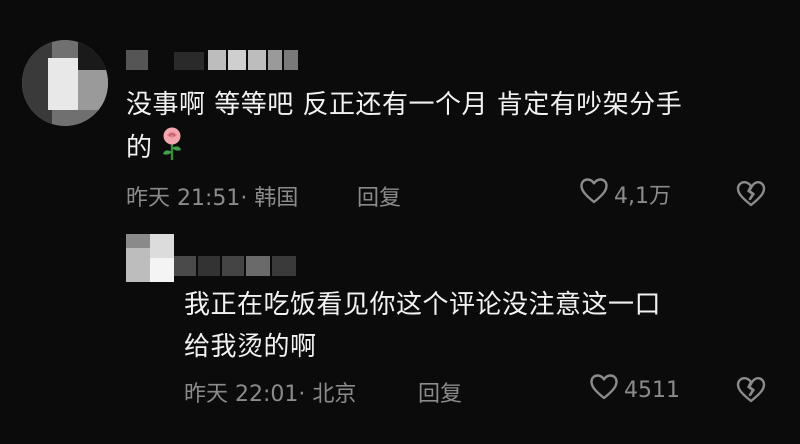  I want to click on comment-meta: 昨天 21:51· 韩国, so click(212, 198).